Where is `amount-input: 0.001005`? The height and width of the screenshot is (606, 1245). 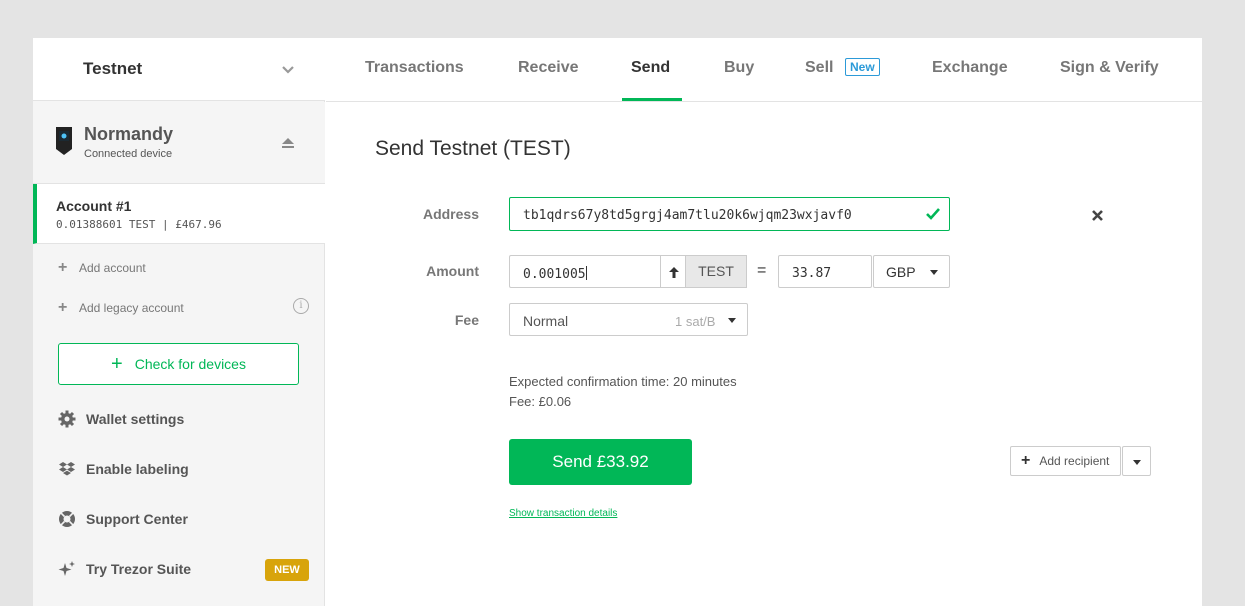
amount-input: 0.001005 is located at coordinates (585, 271).